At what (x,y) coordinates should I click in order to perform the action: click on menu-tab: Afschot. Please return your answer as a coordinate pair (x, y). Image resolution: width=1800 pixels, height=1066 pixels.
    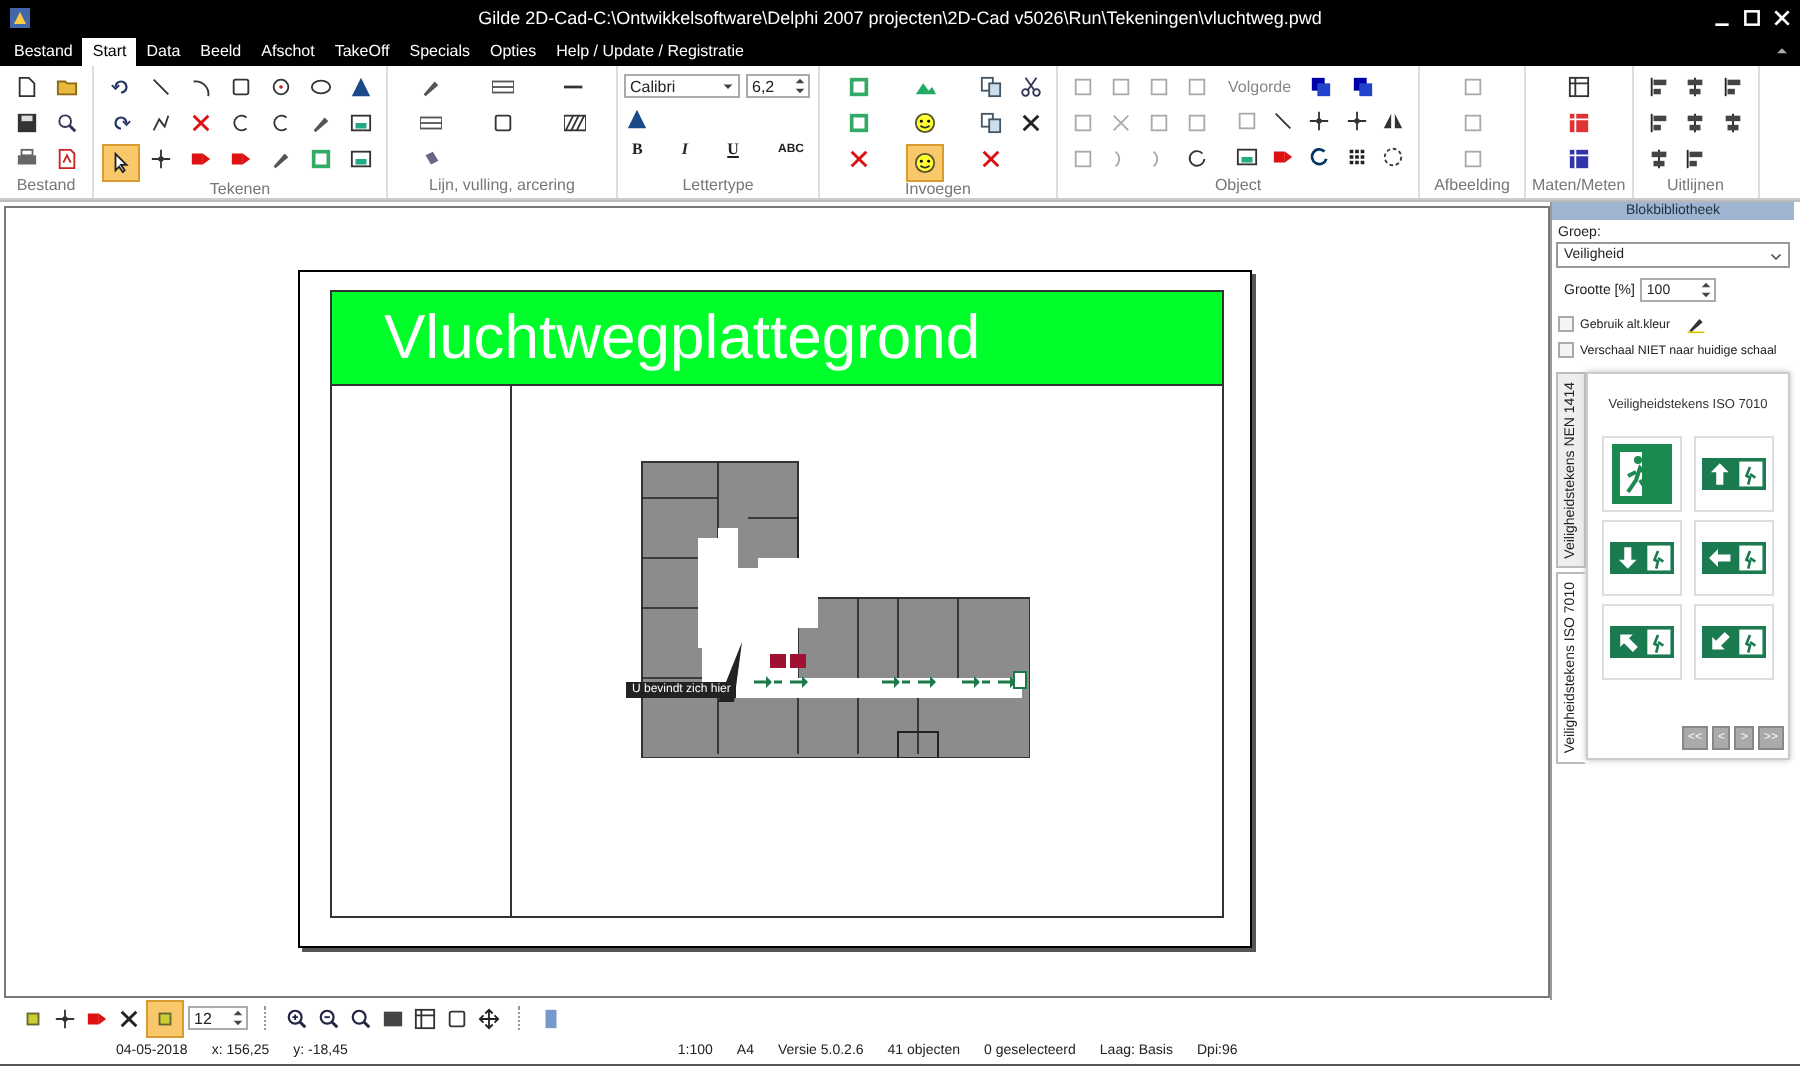
    Looking at the image, I should click on (288, 52).